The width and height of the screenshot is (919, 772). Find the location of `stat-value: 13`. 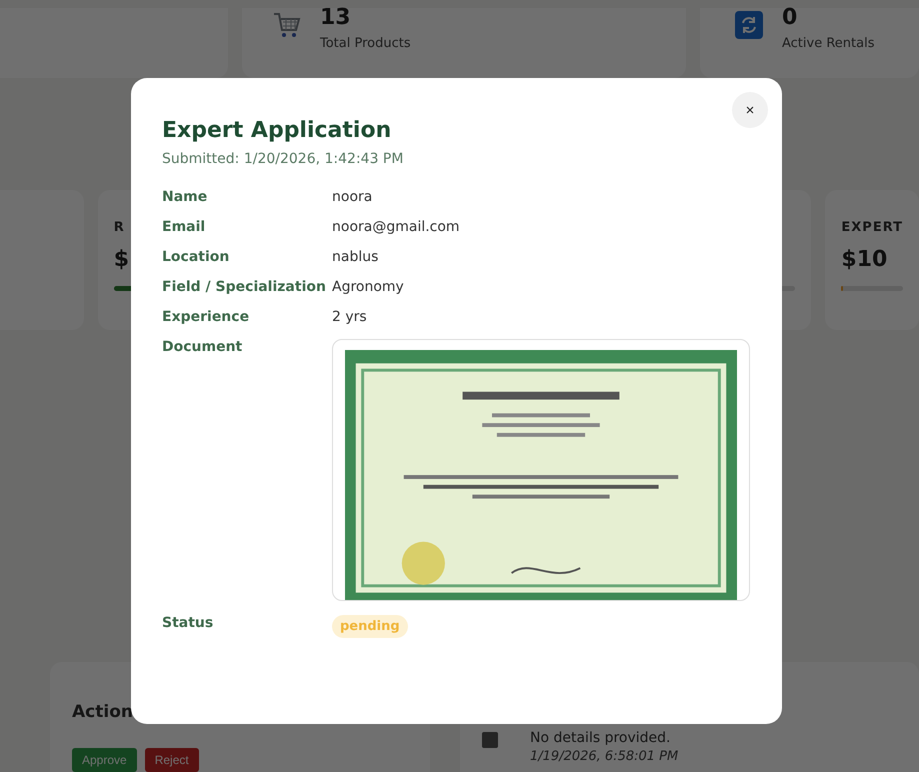

stat-value: 13 is located at coordinates (336, 18).